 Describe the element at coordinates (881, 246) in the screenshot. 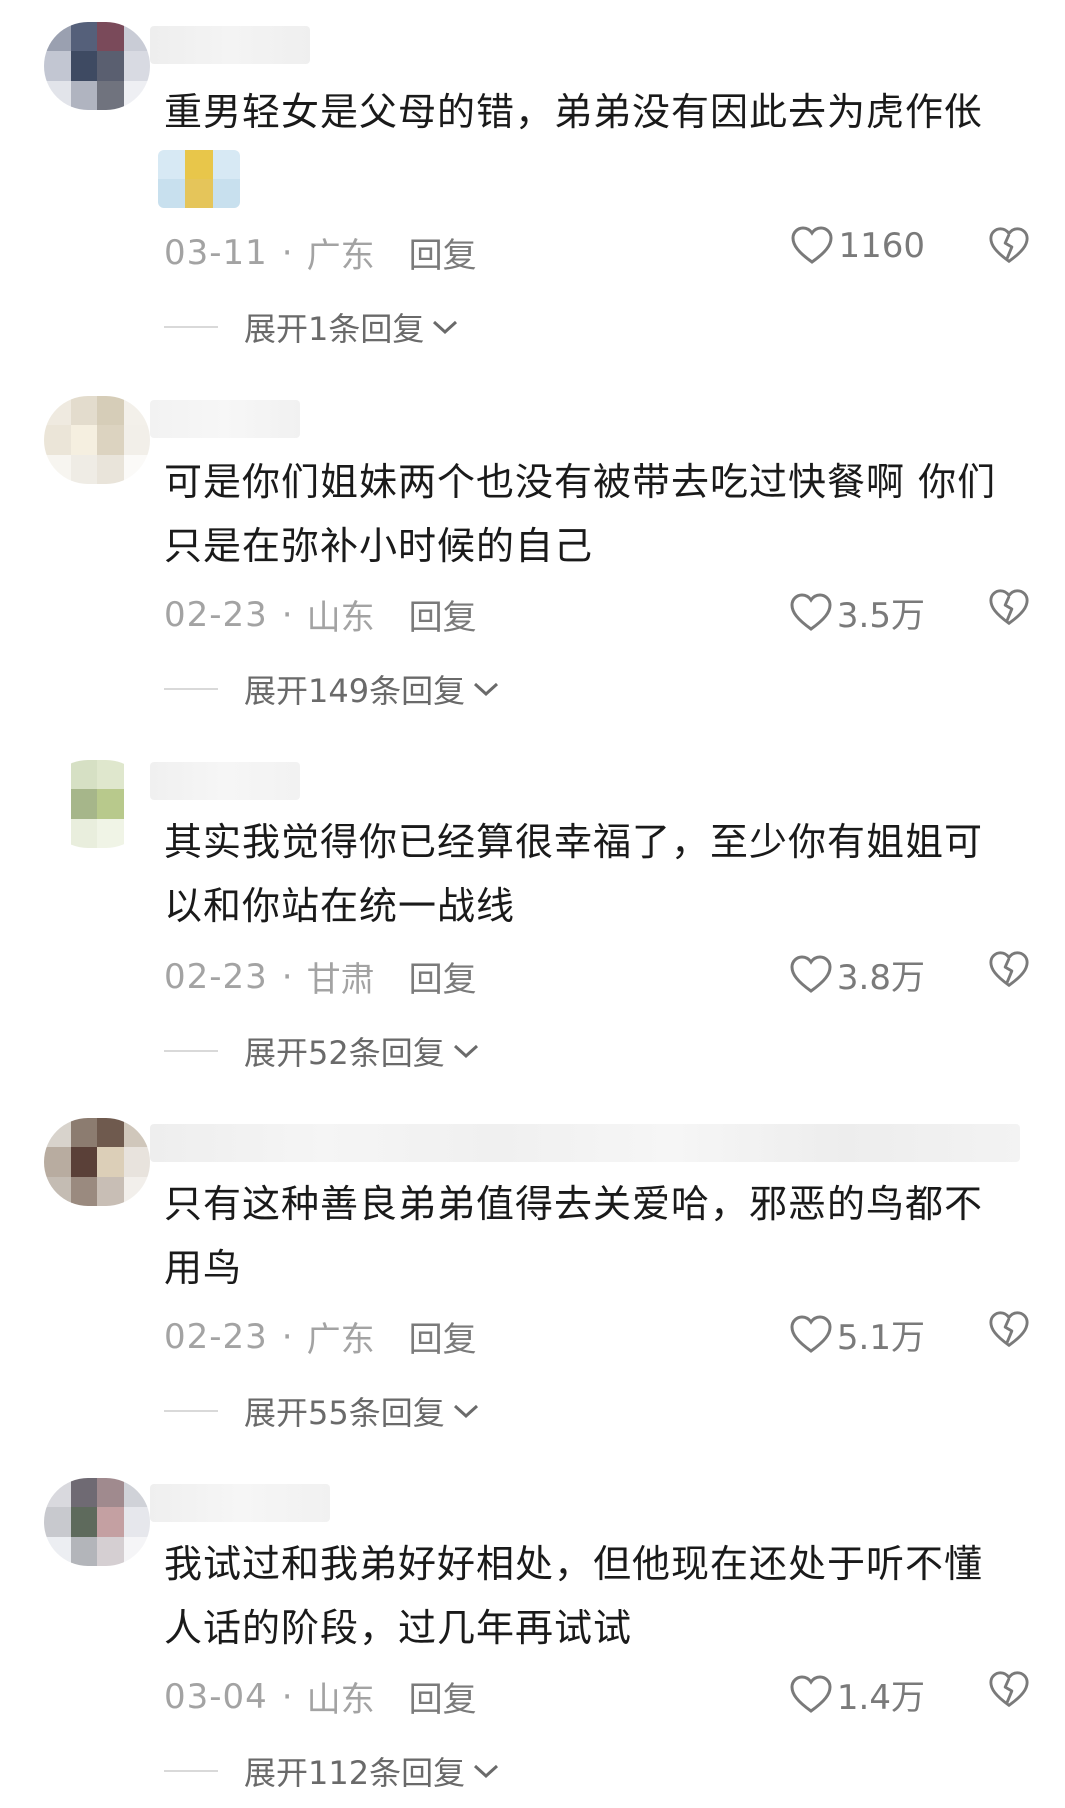

I see `like-count: 1160` at that location.